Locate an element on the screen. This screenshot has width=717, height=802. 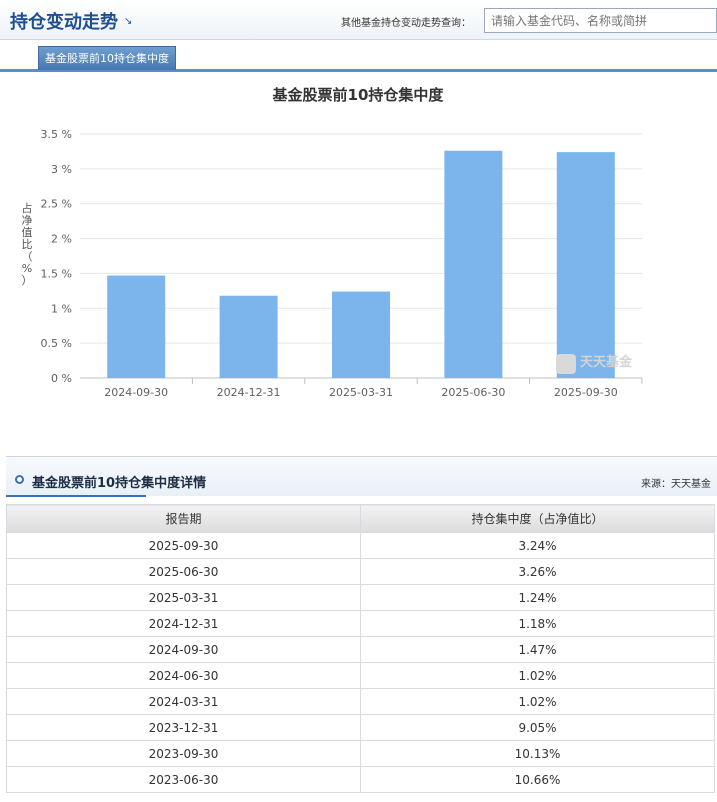
concentration-cell: 3.26% is located at coordinates (537, 571).